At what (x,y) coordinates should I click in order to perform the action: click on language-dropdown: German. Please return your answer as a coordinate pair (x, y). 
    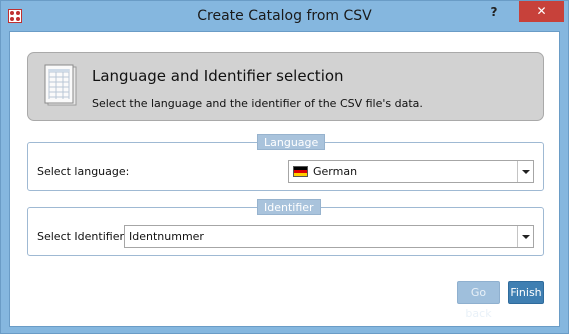
    Looking at the image, I should click on (411, 171).